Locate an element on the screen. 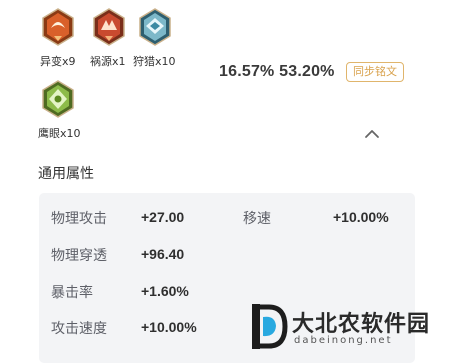 The height and width of the screenshot is (363, 450). watermark-url: dabeinong.net is located at coordinates (343, 340).